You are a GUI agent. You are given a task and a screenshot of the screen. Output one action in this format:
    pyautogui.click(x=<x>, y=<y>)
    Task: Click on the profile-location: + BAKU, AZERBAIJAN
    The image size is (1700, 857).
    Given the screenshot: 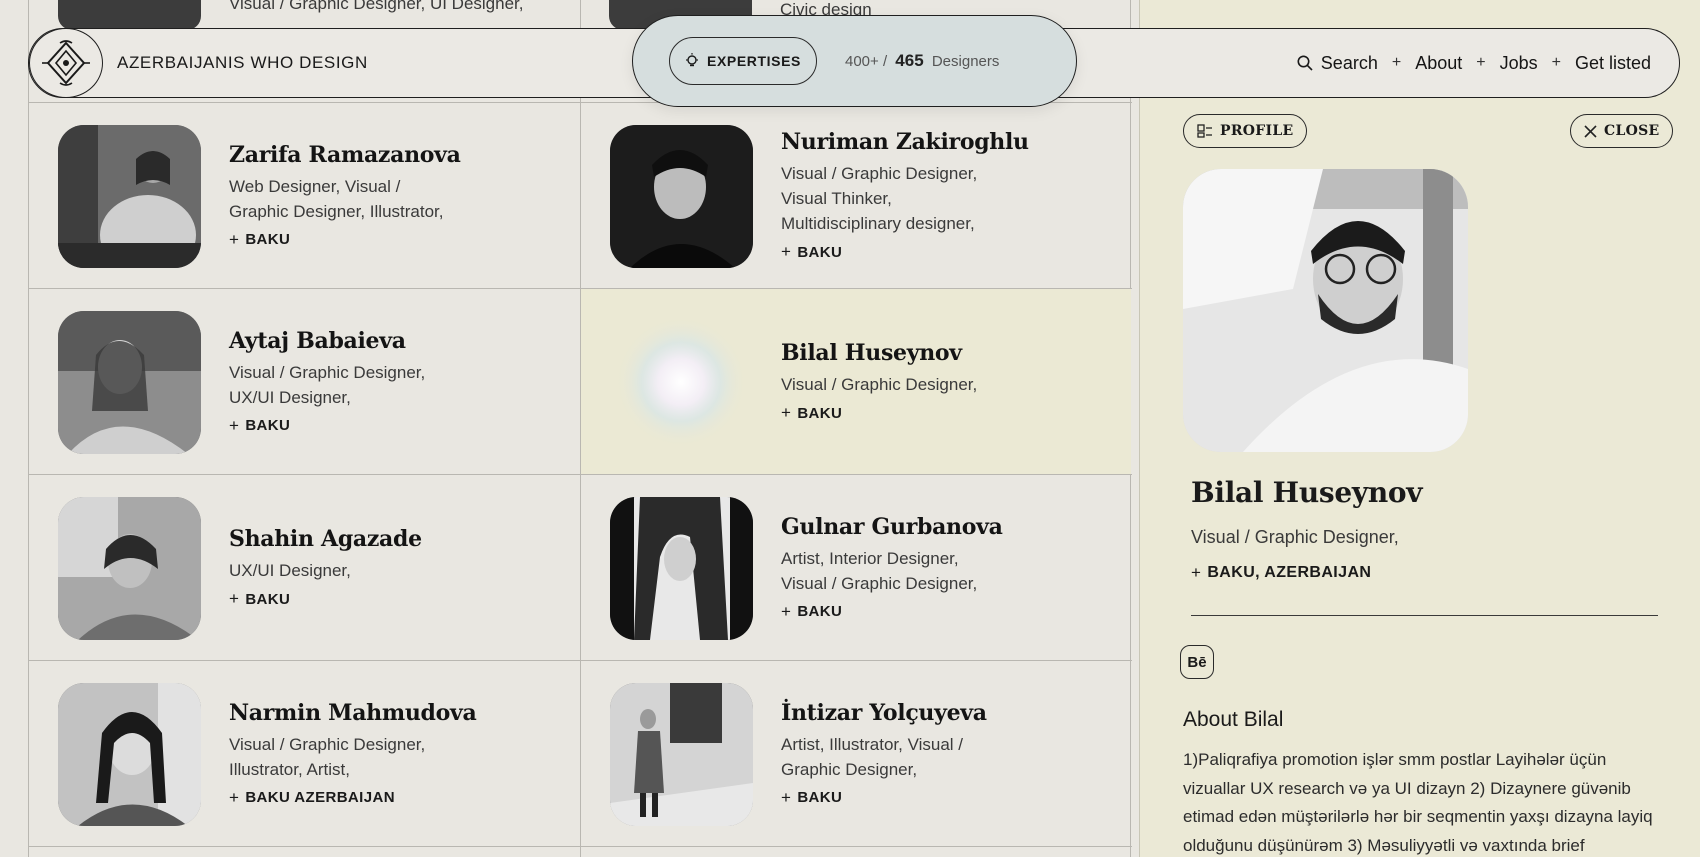 What is the action you would take?
    pyautogui.click(x=1281, y=573)
    